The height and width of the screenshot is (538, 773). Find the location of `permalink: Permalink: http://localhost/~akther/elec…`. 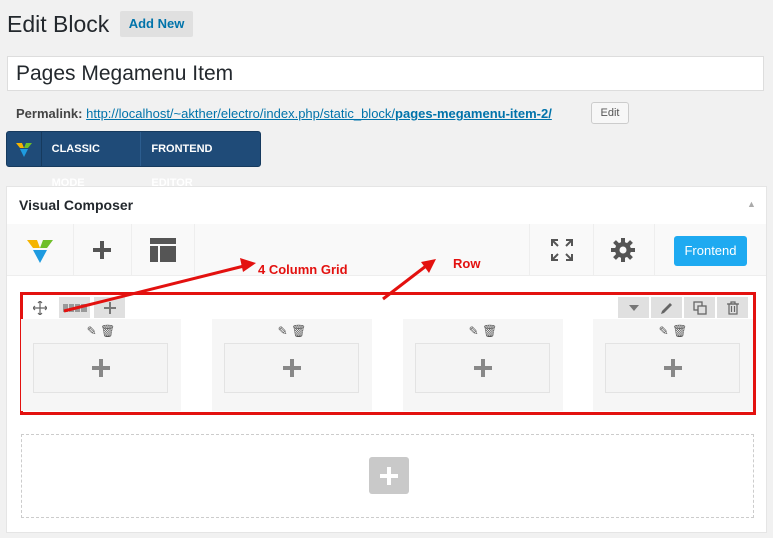

permalink: Permalink: http://localhost/~akther/elec… is located at coordinates (284, 114).